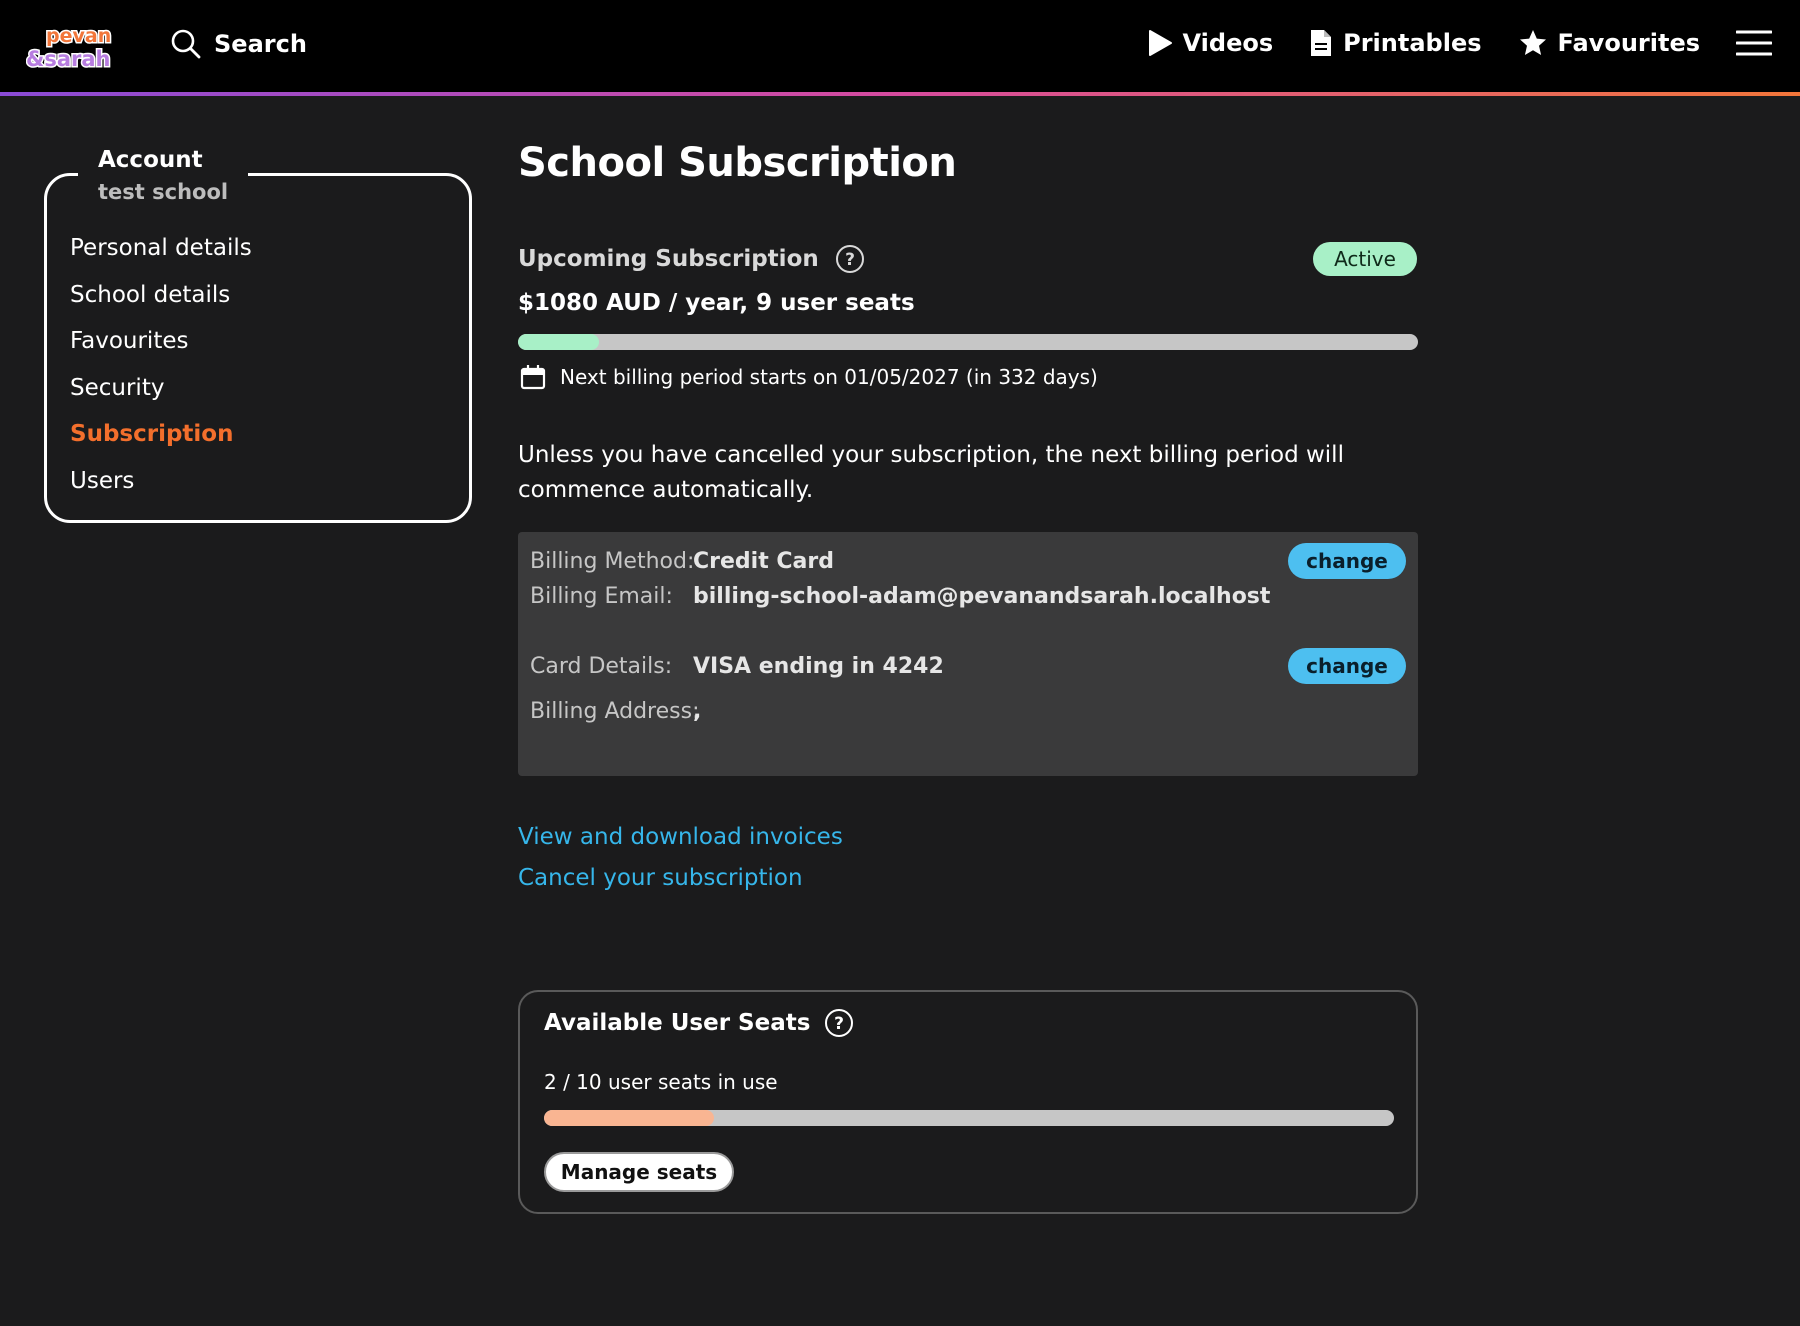  Describe the element at coordinates (969, 1118) in the screenshot. I see `user-seats-progress` at that location.